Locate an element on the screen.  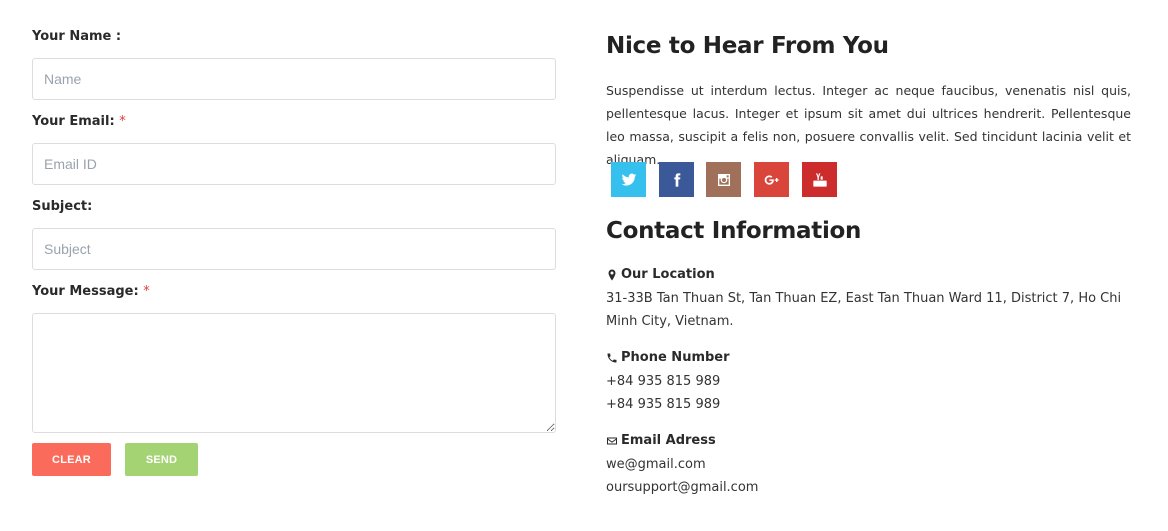
email-input is located at coordinates (294, 164).